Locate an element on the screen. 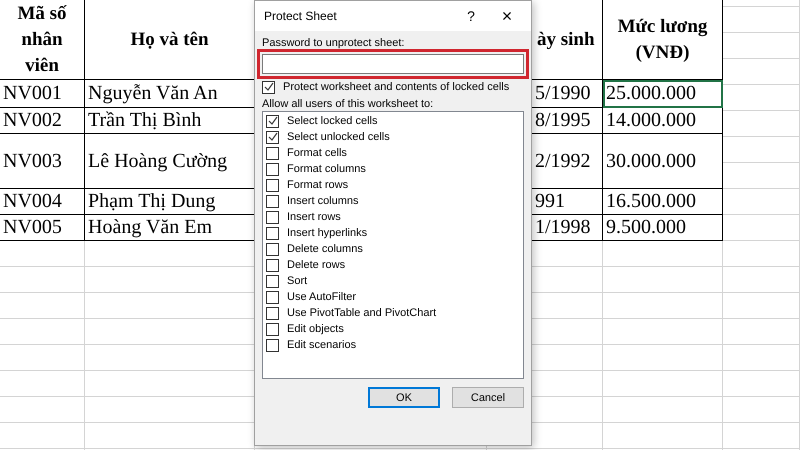 This screenshot has width=800, height=450. permission-label: Format rows is located at coordinates (317, 185).